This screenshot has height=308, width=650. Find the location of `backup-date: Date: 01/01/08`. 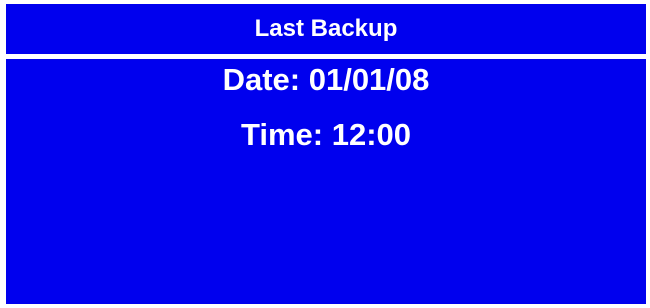

backup-date: Date: 01/01/08 is located at coordinates (326, 79).